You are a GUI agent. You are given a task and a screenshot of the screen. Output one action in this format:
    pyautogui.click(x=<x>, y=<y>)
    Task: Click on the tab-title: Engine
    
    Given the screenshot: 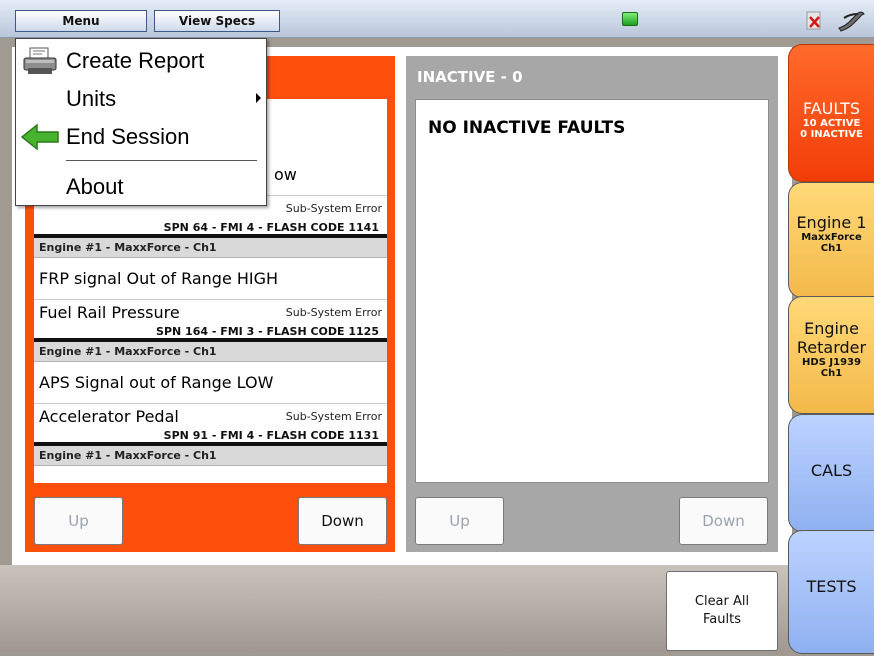 What is the action you would take?
    pyautogui.click(x=831, y=328)
    